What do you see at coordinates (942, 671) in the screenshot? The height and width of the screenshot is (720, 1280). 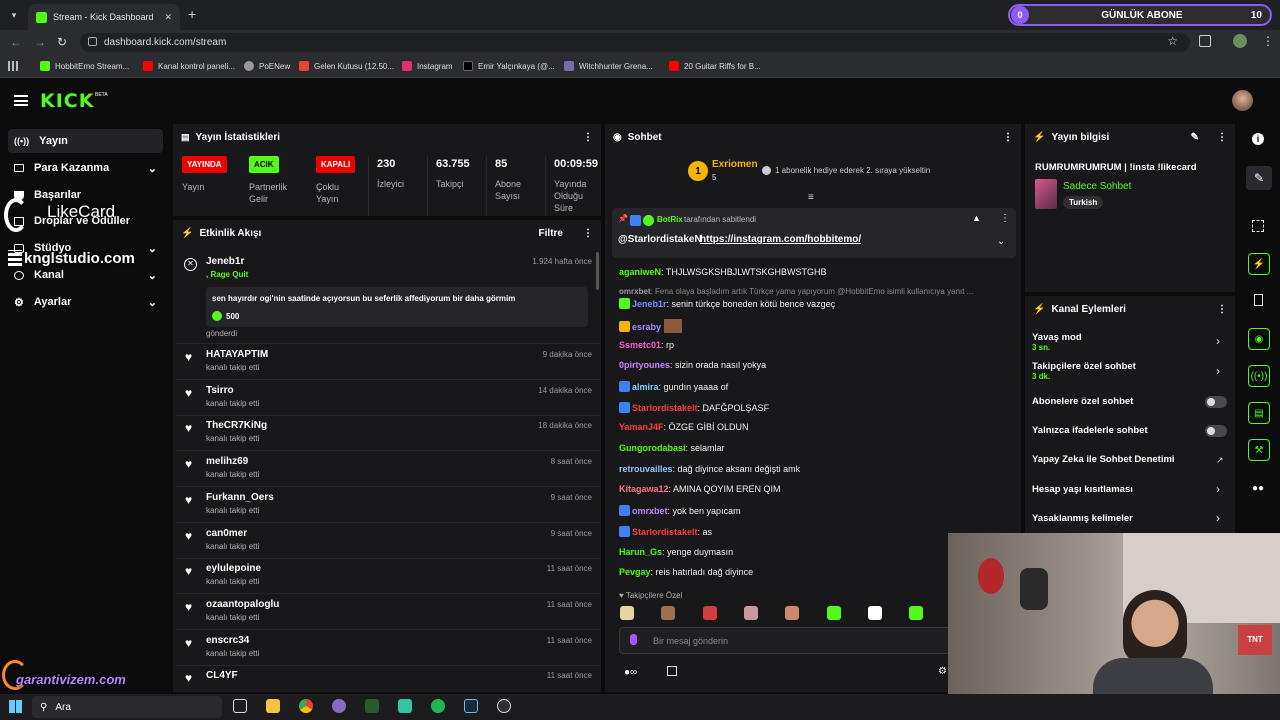 I see `chat-settings-icon: ⚙` at bounding box center [942, 671].